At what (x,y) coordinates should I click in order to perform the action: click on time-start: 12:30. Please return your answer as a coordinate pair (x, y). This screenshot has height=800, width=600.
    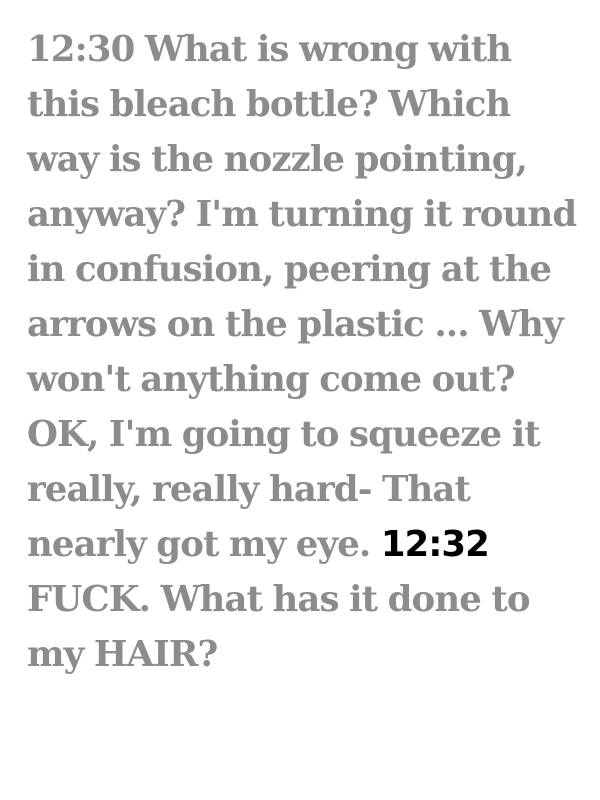
    Looking at the image, I should click on (81, 49).